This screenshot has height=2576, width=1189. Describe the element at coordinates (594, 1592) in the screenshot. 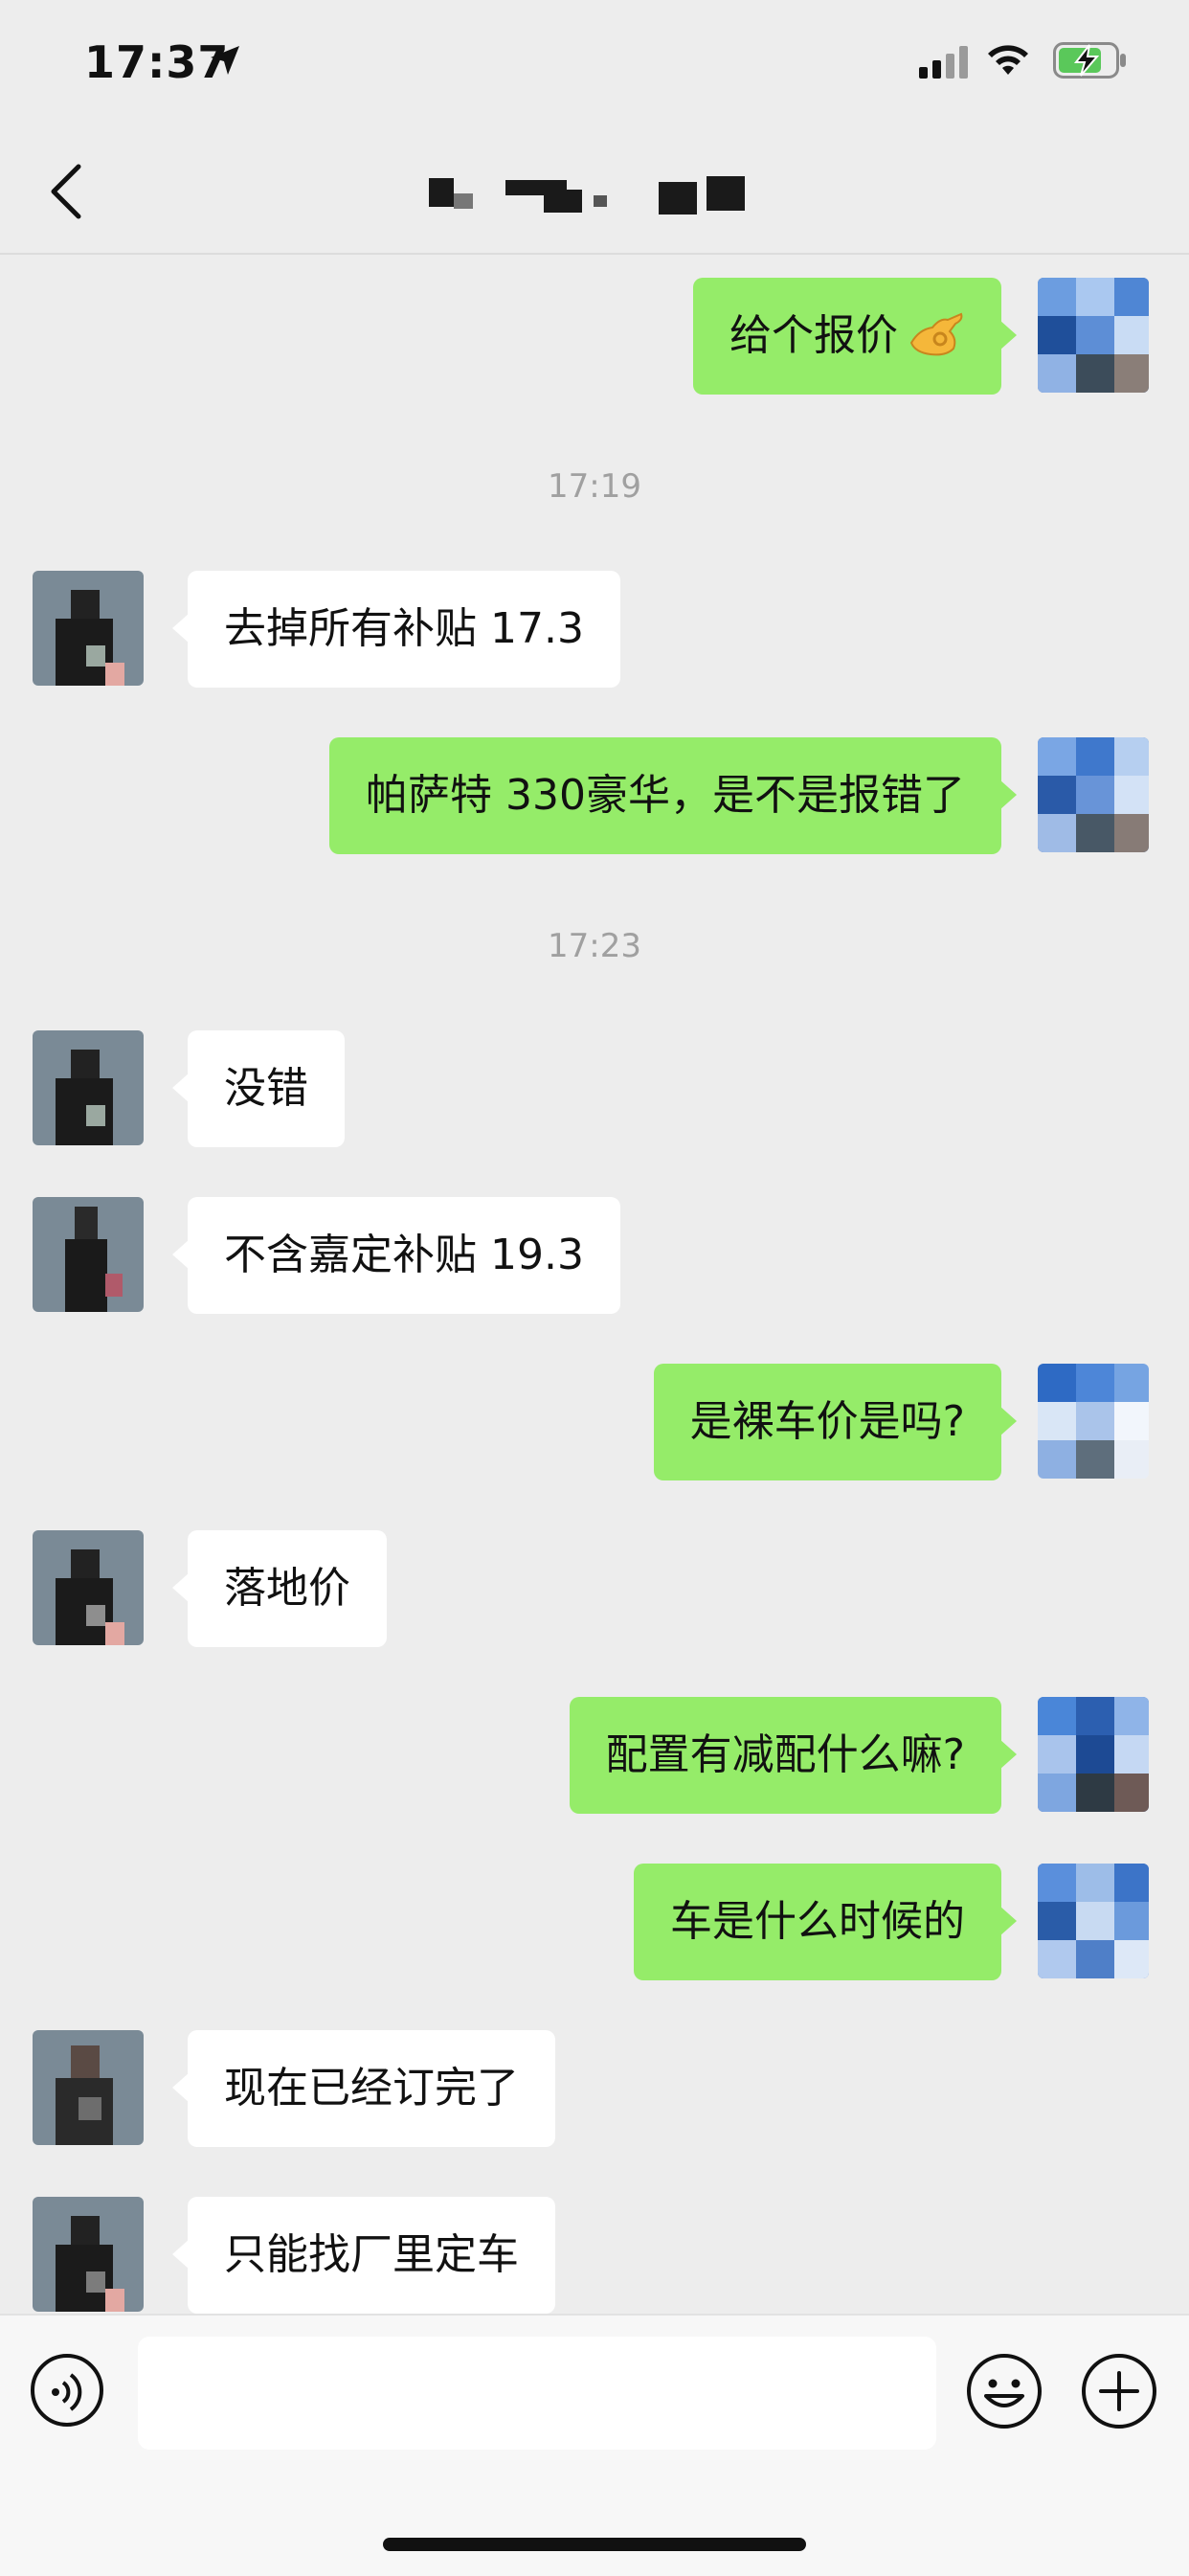

I see `message-row: 落地价` at that location.